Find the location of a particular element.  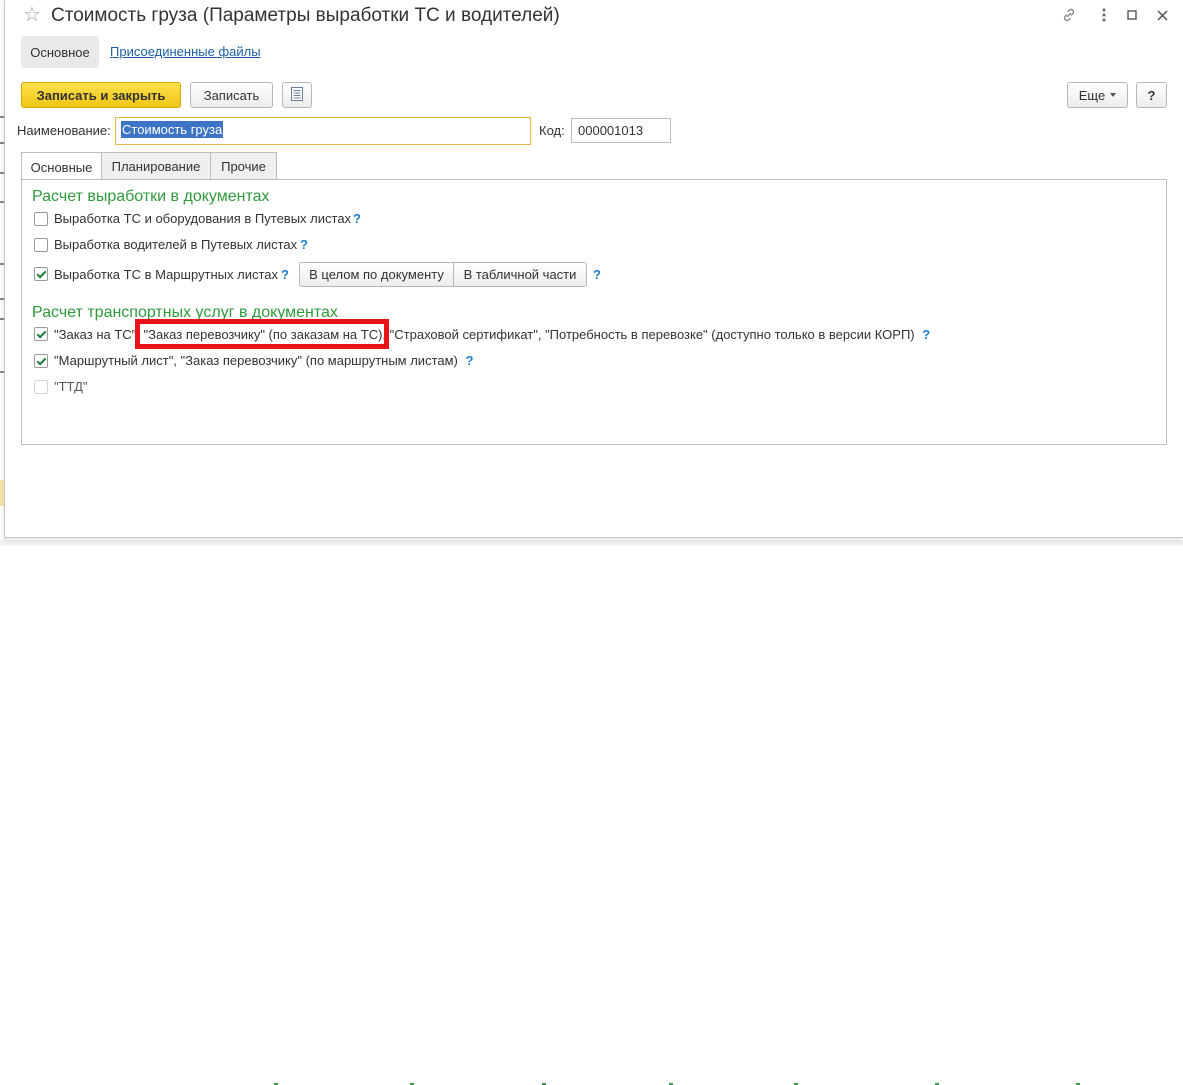

name-label: Наименование: is located at coordinates (64, 130).